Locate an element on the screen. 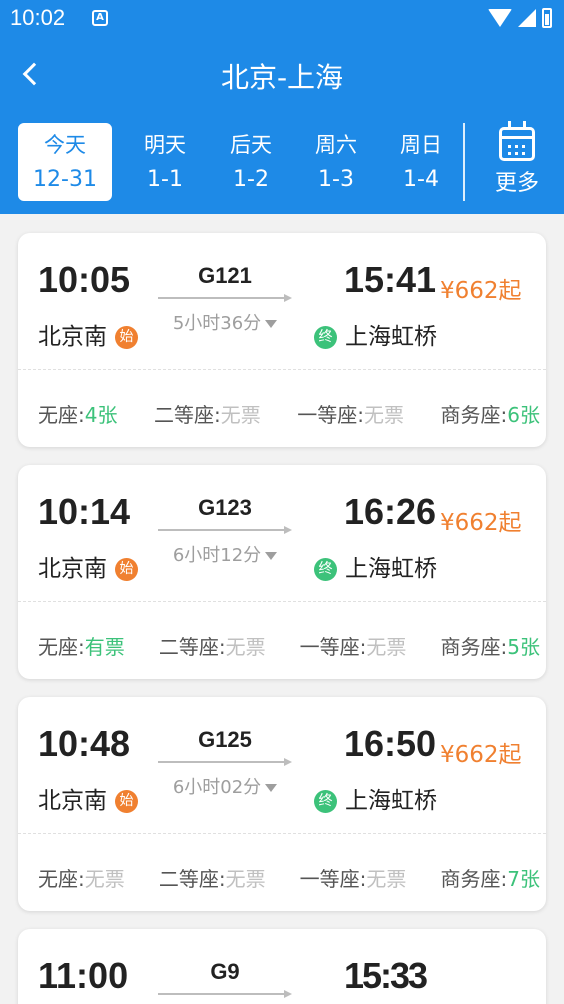  duration-toggle: 6小时12分 is located at coordinates (225, 554).